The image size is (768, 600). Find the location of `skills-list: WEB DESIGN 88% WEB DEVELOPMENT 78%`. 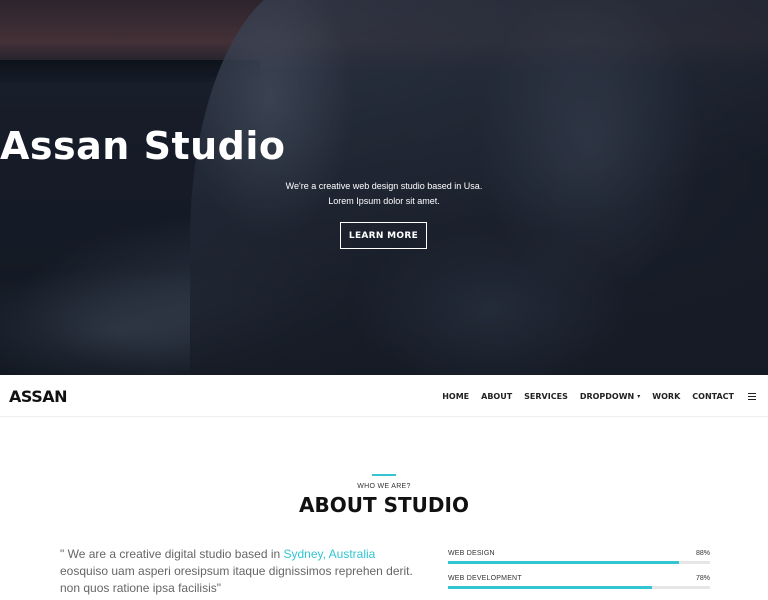

skills-list: WEB DESIGN 88% WEB DEVELOPMENT 78% is located at coordinates (579, 575).